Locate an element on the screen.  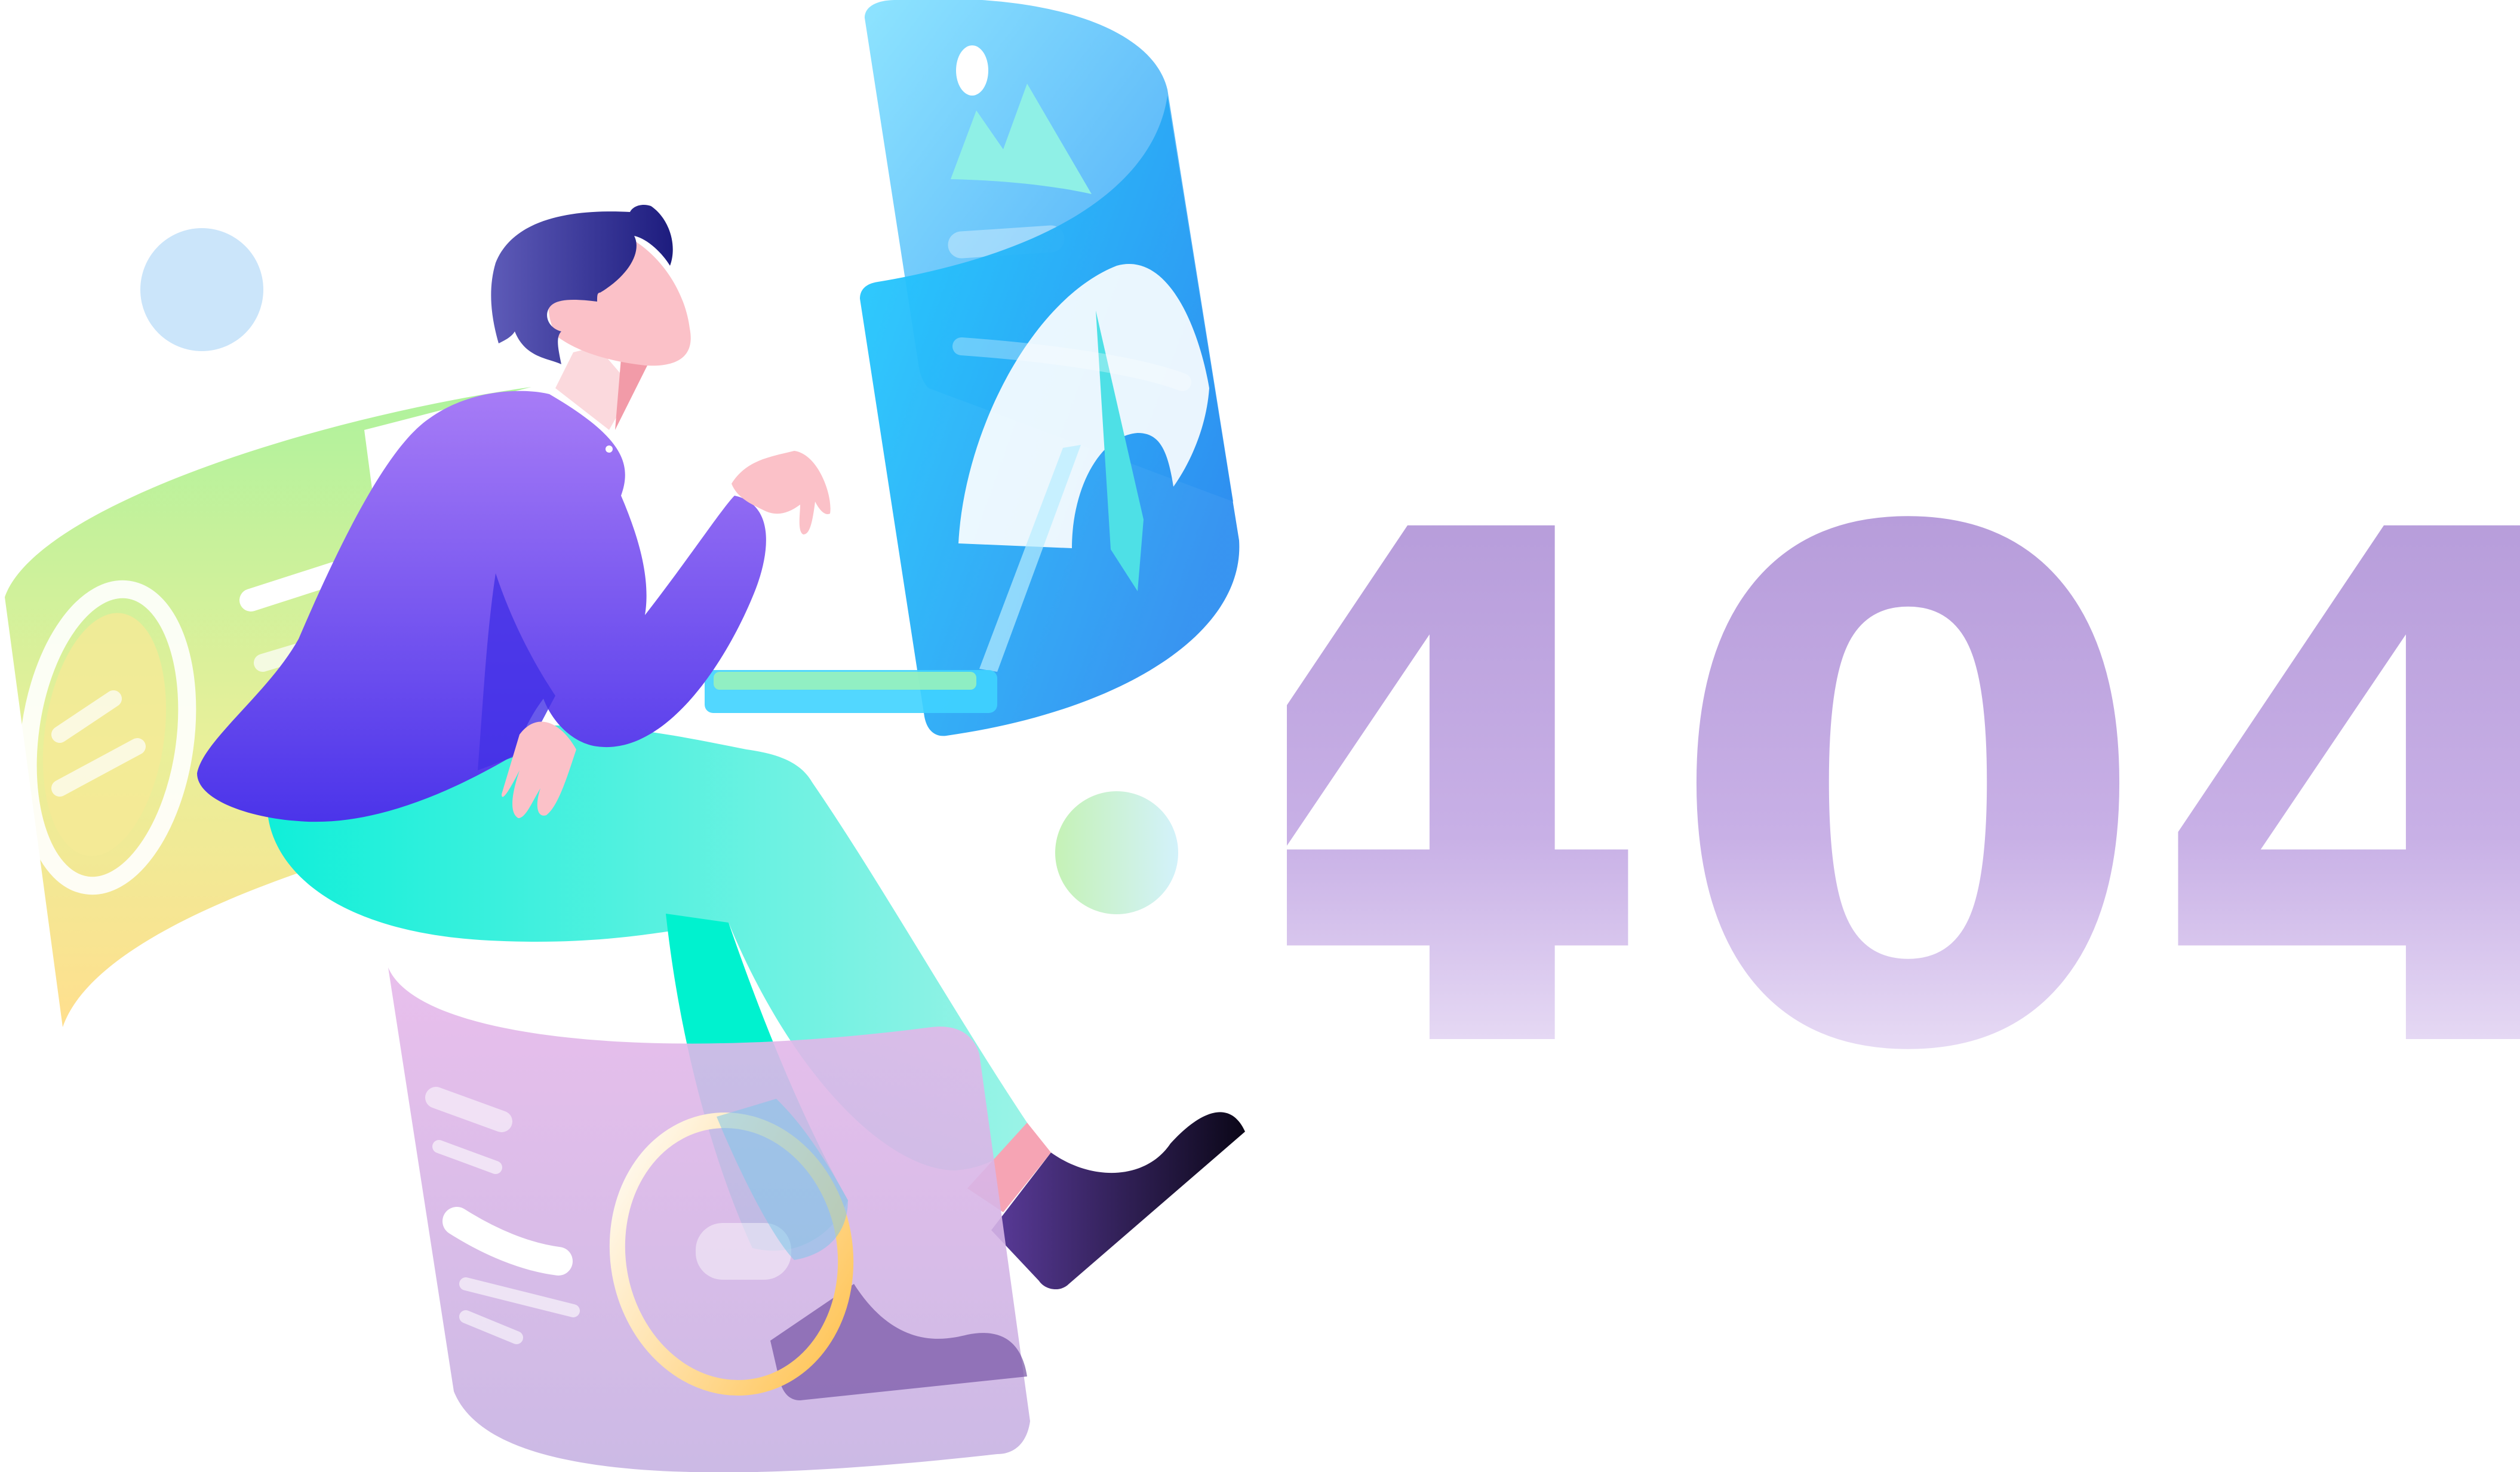
error-digit-3: 4 is located at coordinates (2333, 764).